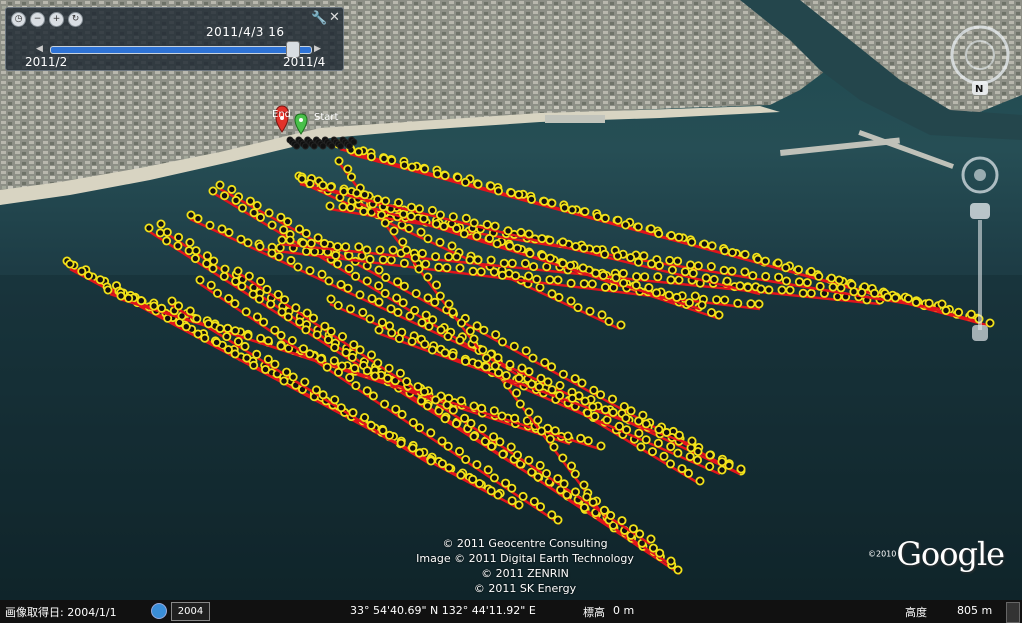 Image resolution: width=1022 pixels, height=623 pixels. Describe the element at coordinates (980, 333) in the screenshot. I see `zoom-out-button` at that location.